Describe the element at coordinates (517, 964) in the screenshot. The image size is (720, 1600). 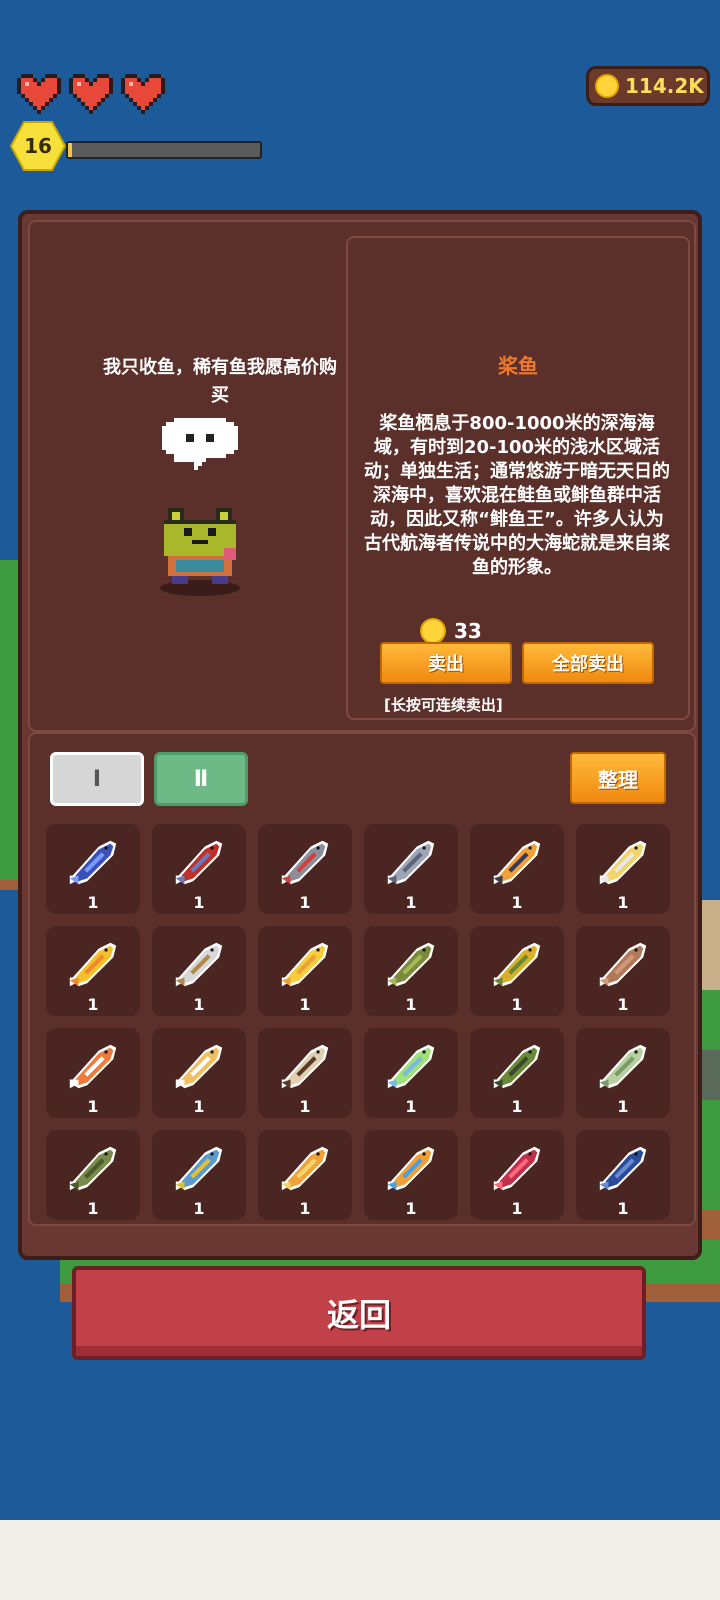
I see `fish-yellow-green-icon` at that location.